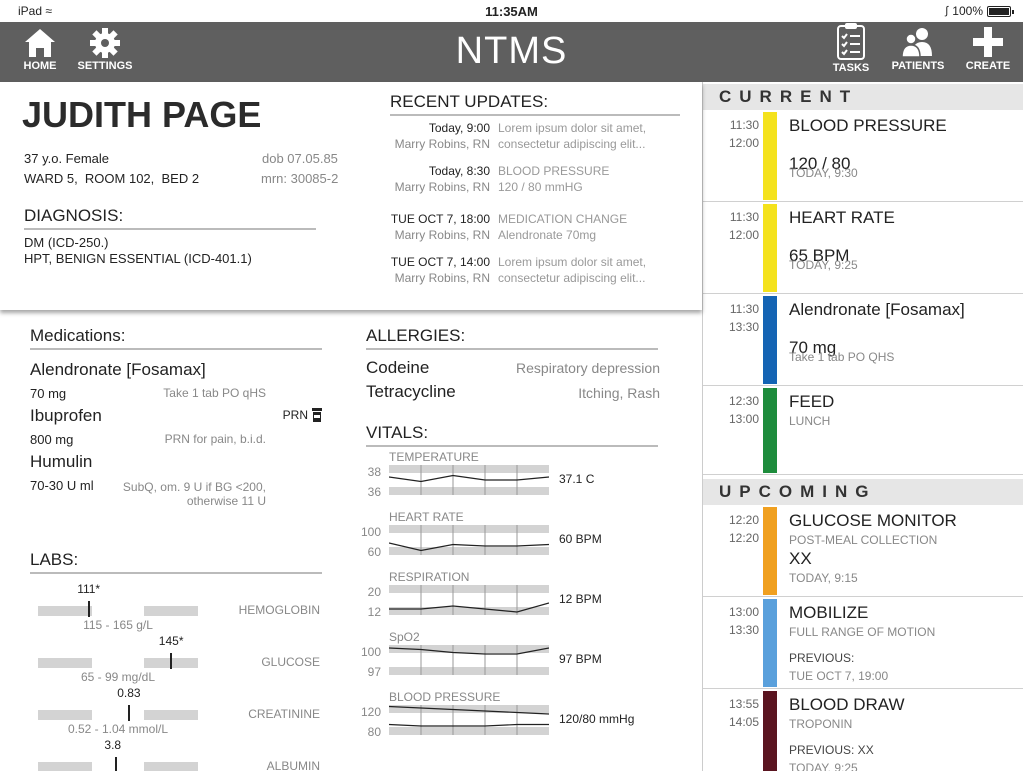 The image size is (1023, 771). What do you see at coordinates (469, 491) in the screenshot?
I see `vital-band-low` at bounding box center [469, 491].